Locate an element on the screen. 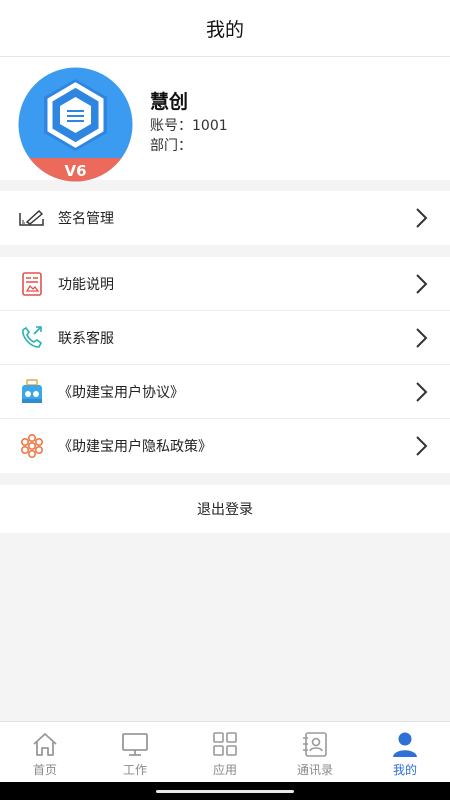 Image resolution: width=450 pixels, height=800 pixels. menu-item-feature-description: 功能说明 is located at coordinates (225, 284).